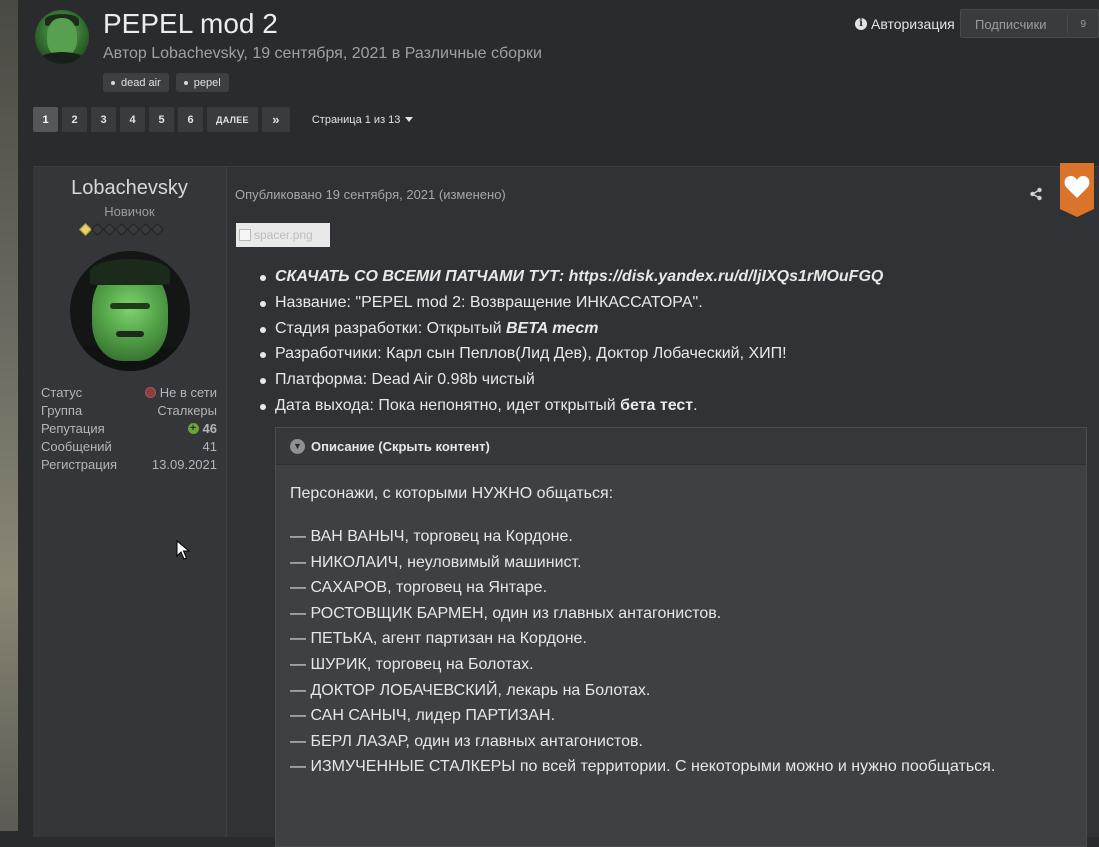 The image size is (1099, 847). Describe the element at coordinates (74, 119) in the screenshot. I see `page-2-button: 2` at that location.